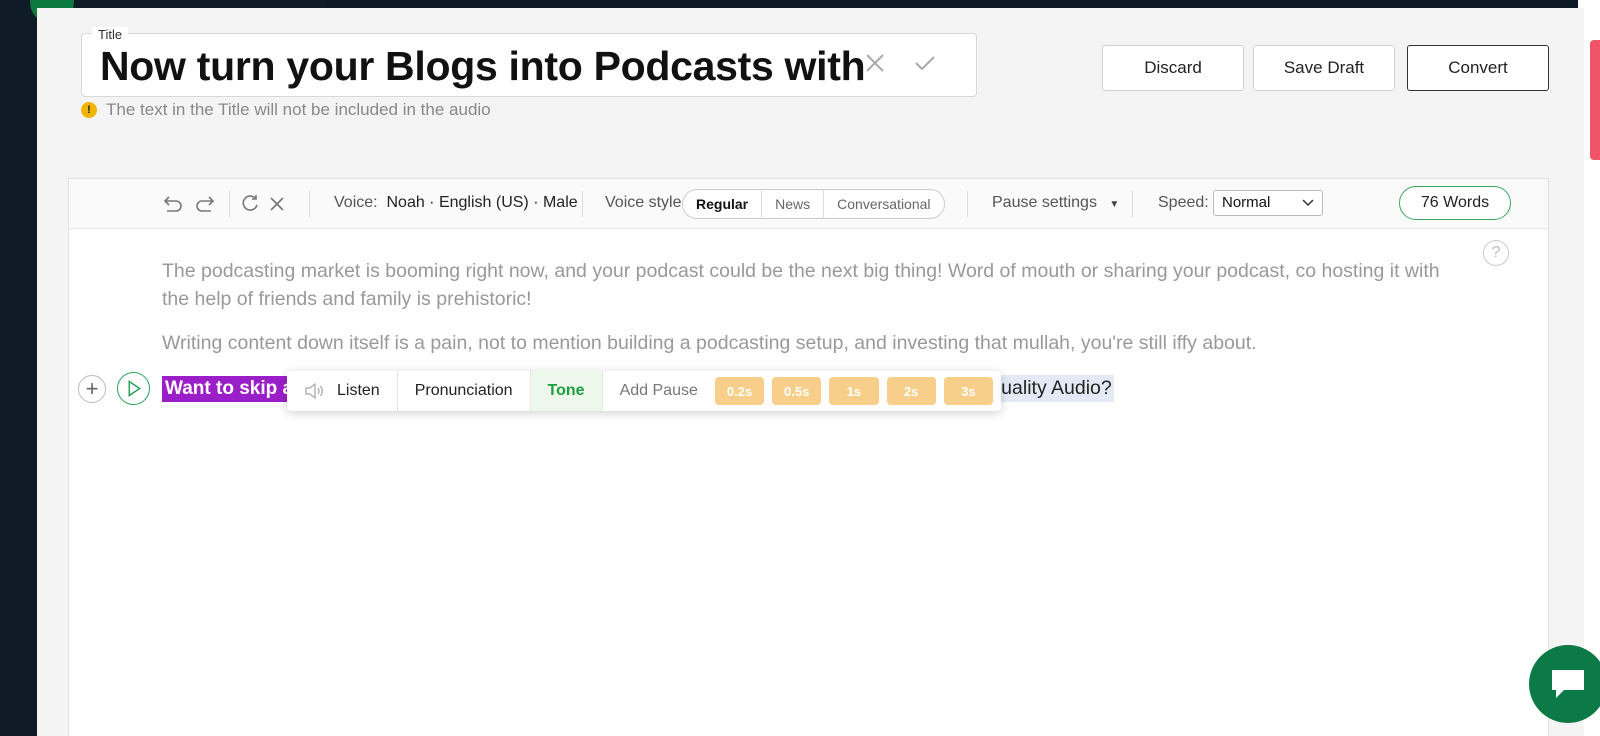 This screenshot has height=736, width=1600. What do you see at coordinates (797, 391) in the screenshot?
I see `pause-0-5s: 0.5s` at bounding box center [797, 391].